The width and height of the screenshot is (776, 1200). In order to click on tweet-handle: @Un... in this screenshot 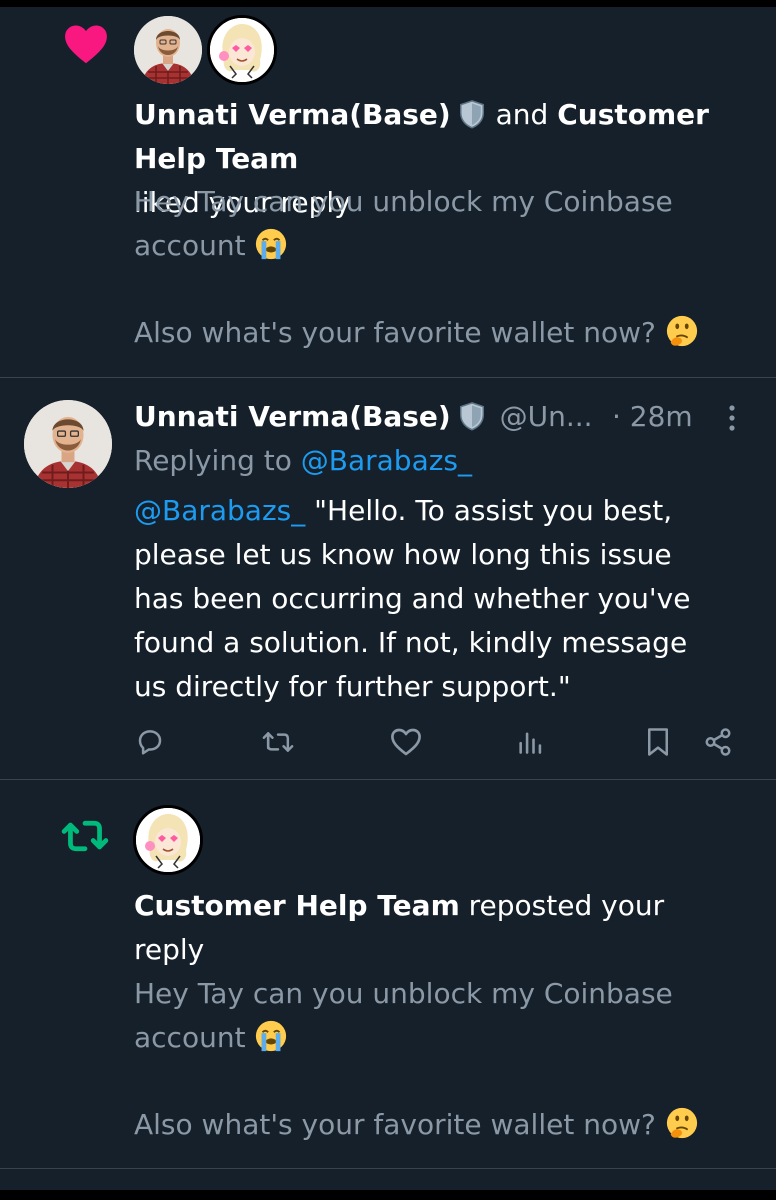, I will do `click(546, 416)`.